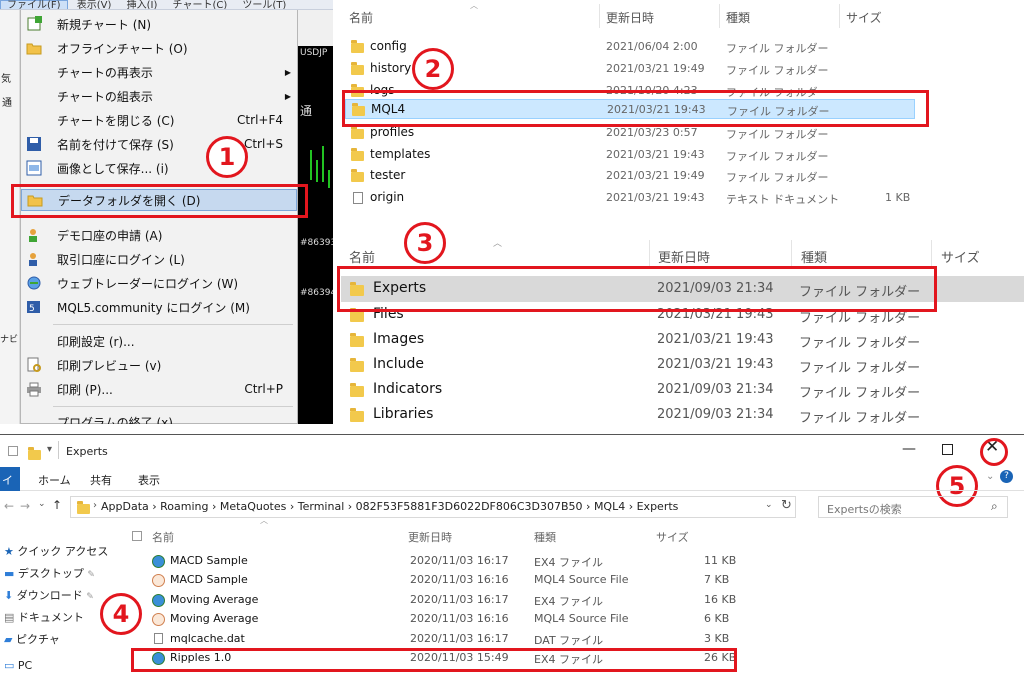 The image size is (1024, 683). What do you see at coordinates (720, 560) in the screenshot?
I see `file-size: 11 KB` at bounding box center [720, 560].